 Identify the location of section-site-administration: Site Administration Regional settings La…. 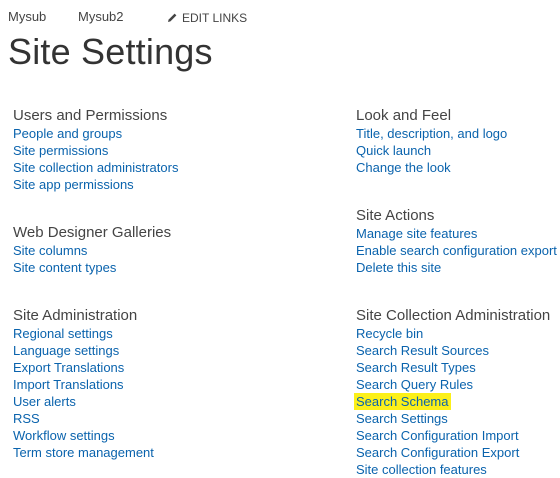
(83, 383).